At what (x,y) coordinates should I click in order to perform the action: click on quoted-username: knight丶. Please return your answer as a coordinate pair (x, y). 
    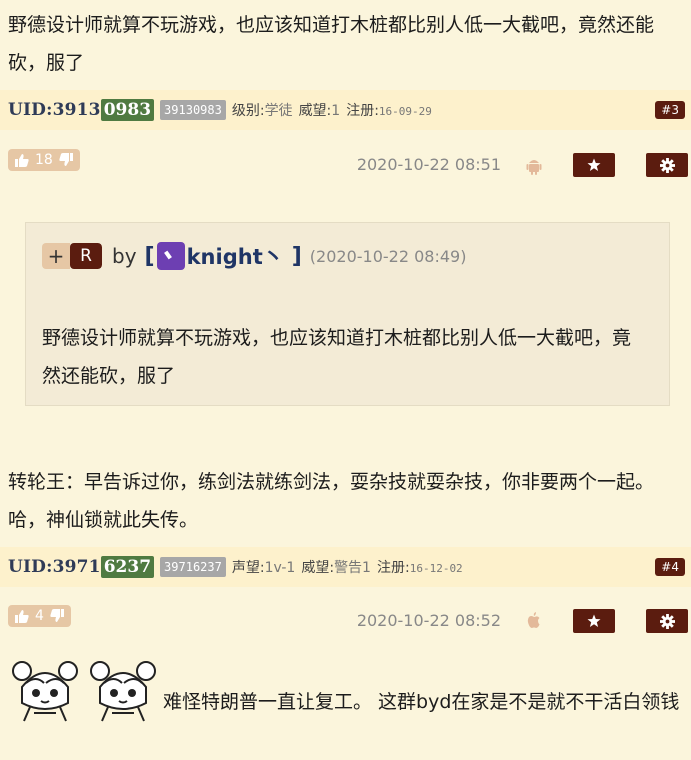
    Looking at the image, I should click on (235, 256).